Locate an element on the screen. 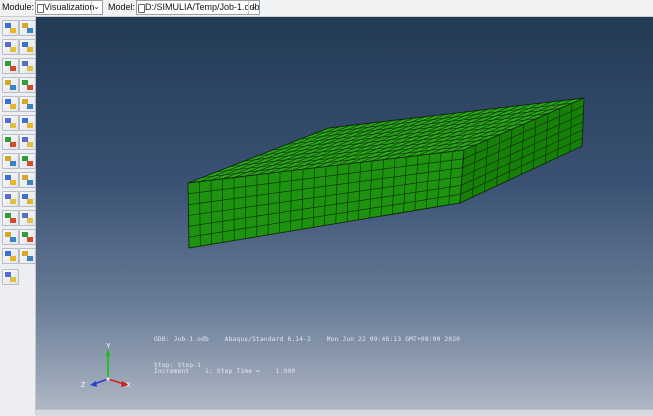  field-output-icon is located at coordinates (27, 256).